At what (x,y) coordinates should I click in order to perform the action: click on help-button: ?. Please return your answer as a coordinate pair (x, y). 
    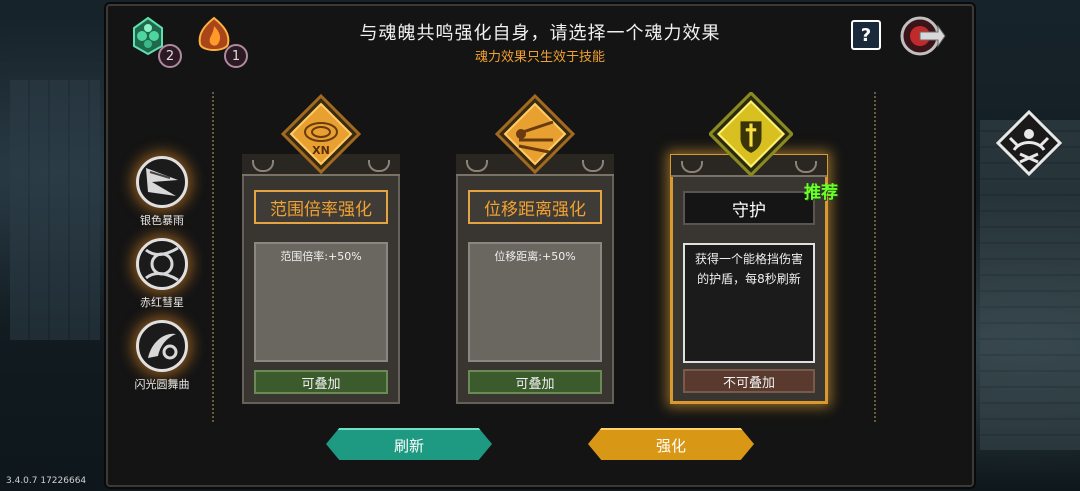
    Looking at the image, I should click on (866, 35).